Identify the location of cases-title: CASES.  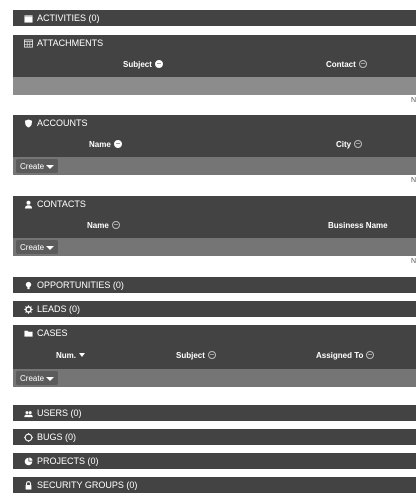
(52, 333).